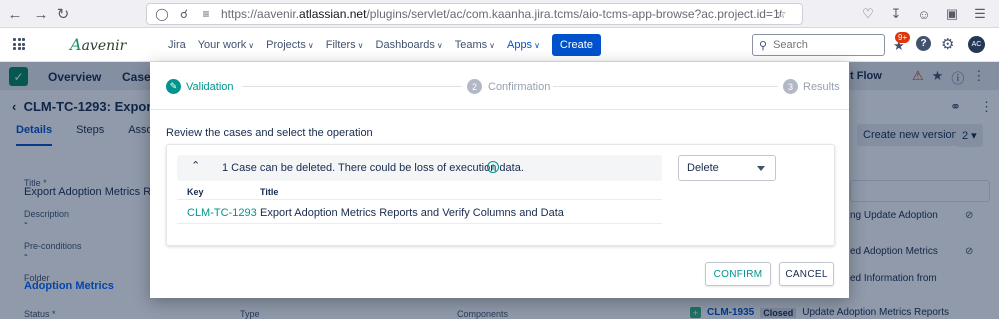 The image size is (999, 319). What do you see at coordinates (222, 45) in the screenshot?
I see `nav-item-label: Your work` at bounding box center [222, 45].